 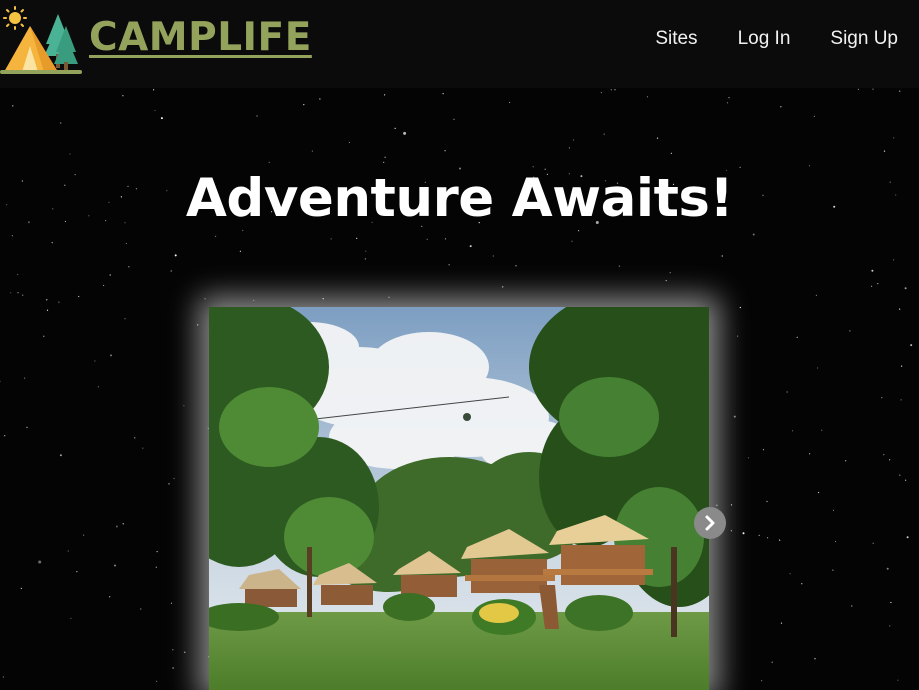 I want to click on nav-link-log-in: Log In, so click(x=764, y=39).